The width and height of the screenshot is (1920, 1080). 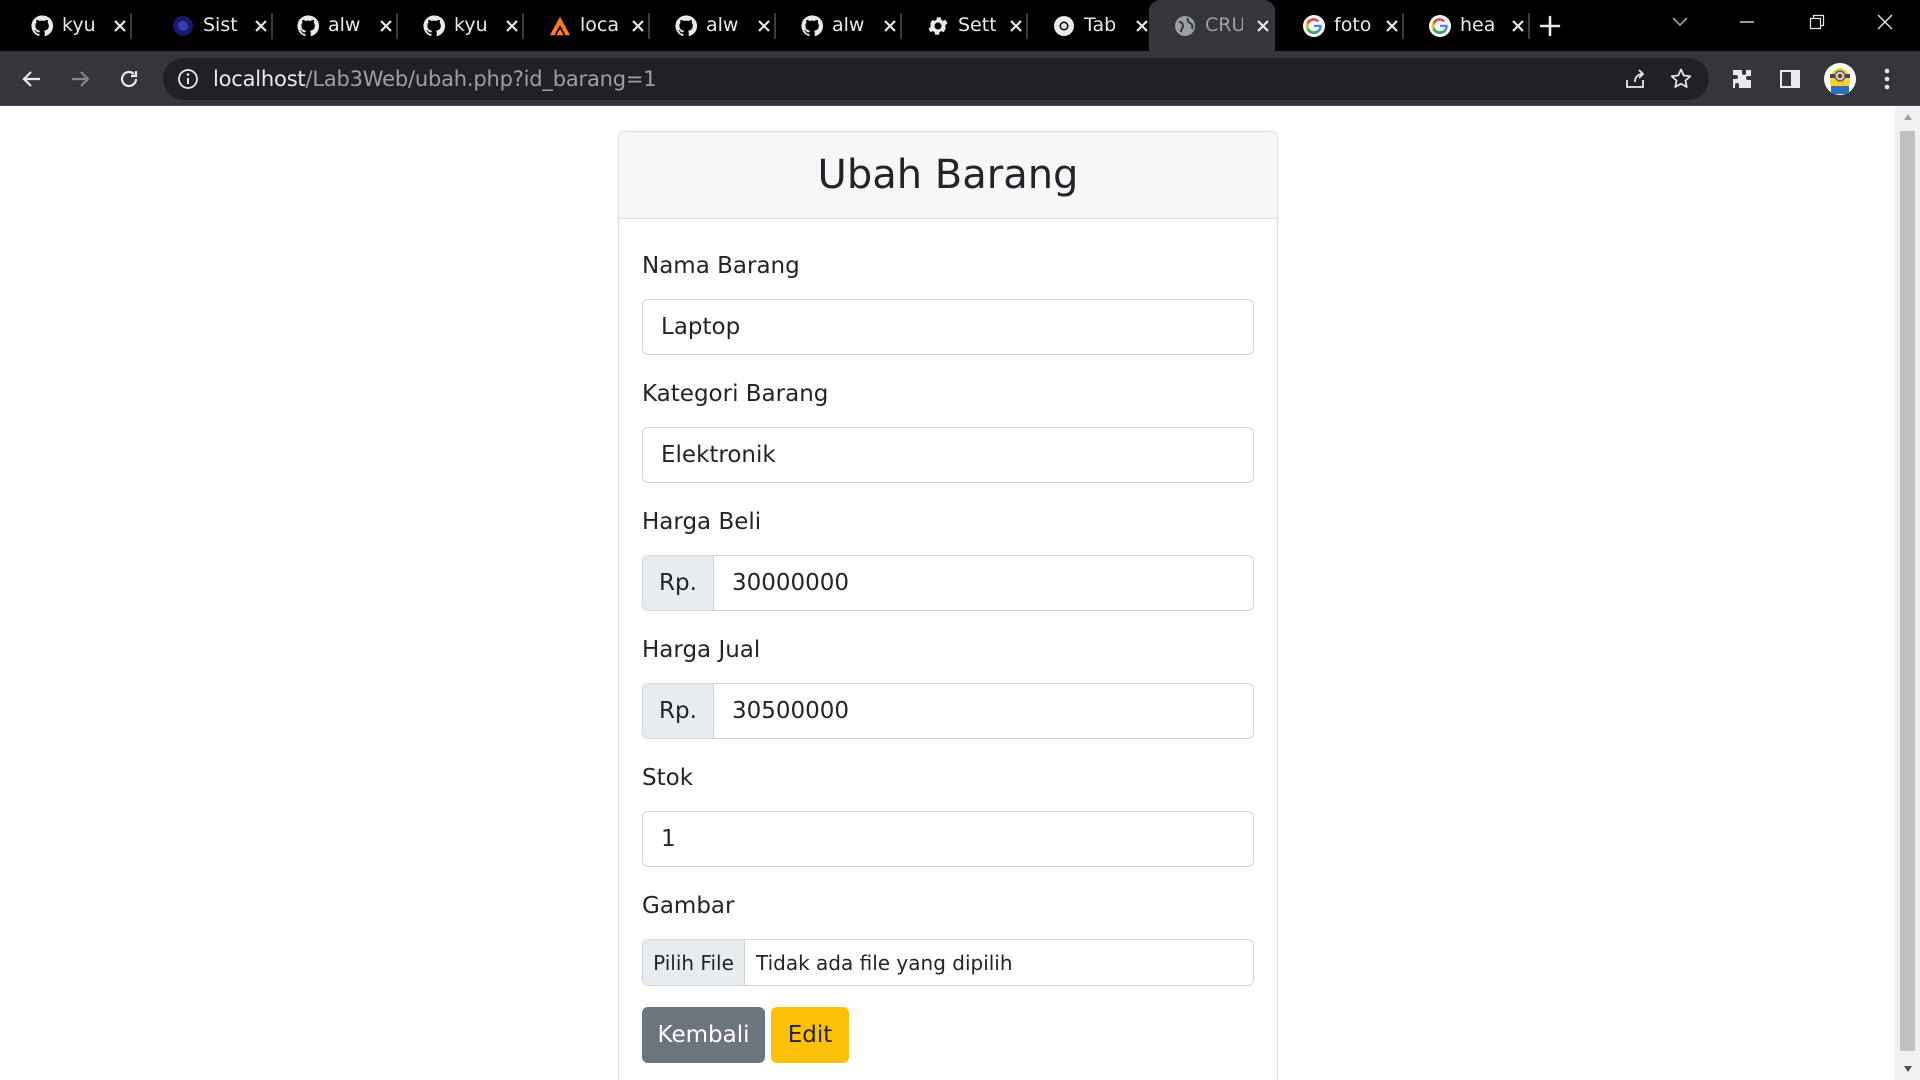 I want to click on side-panel-button, so click(x=1790, y=79).